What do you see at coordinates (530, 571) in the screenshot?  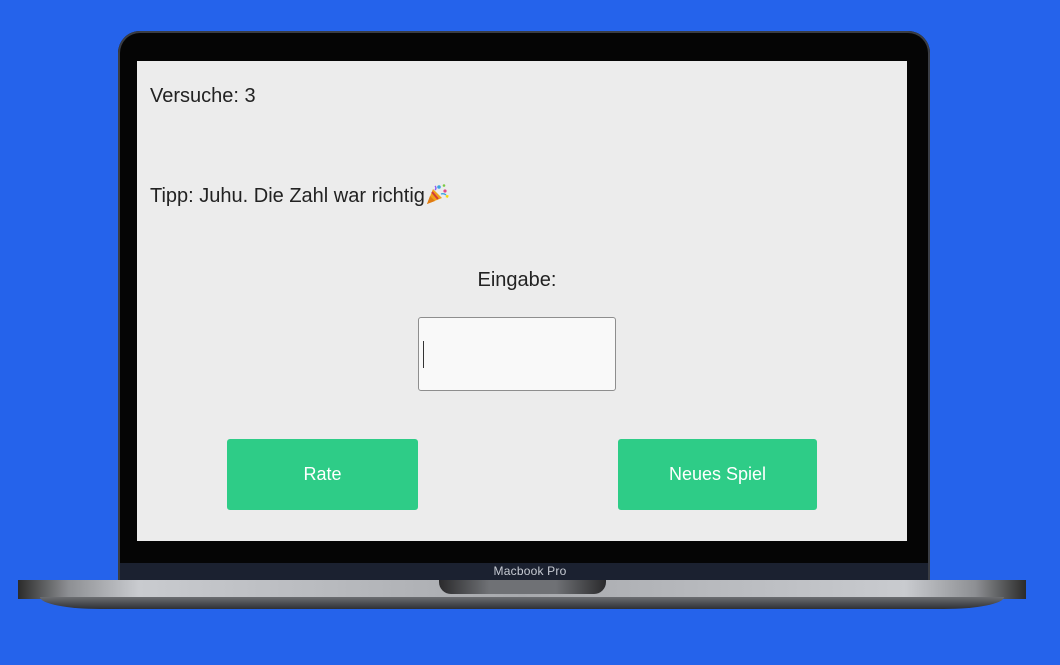 I see `device-brand-label: Macbook Pro` at bounding box center [530, 571].